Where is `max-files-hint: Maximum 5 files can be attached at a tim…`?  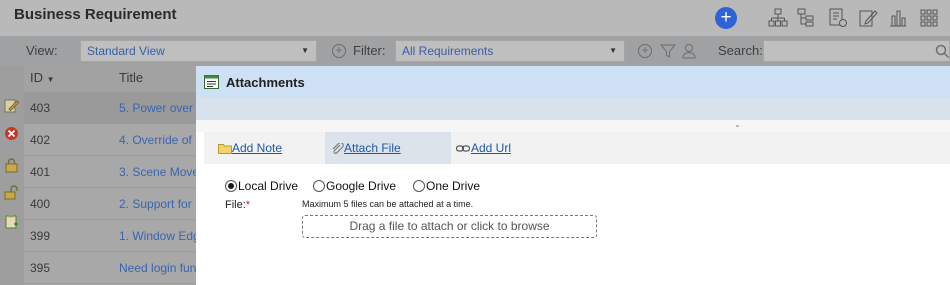 max-files-hint: Maximum 5 files can be attached at a tim… is located at coordinates (388, 204).